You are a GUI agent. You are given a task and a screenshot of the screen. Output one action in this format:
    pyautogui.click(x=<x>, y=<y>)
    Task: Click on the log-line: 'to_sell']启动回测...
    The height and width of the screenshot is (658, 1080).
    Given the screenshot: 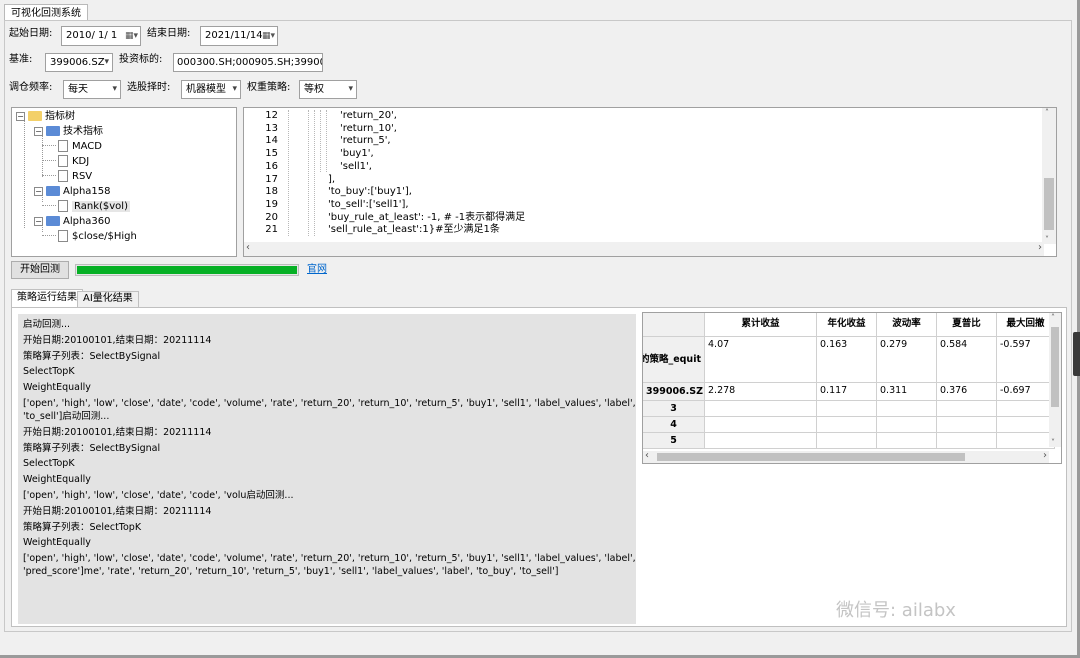 What is the action you would take?
    pyautogui.click(x=66, y=416)
    